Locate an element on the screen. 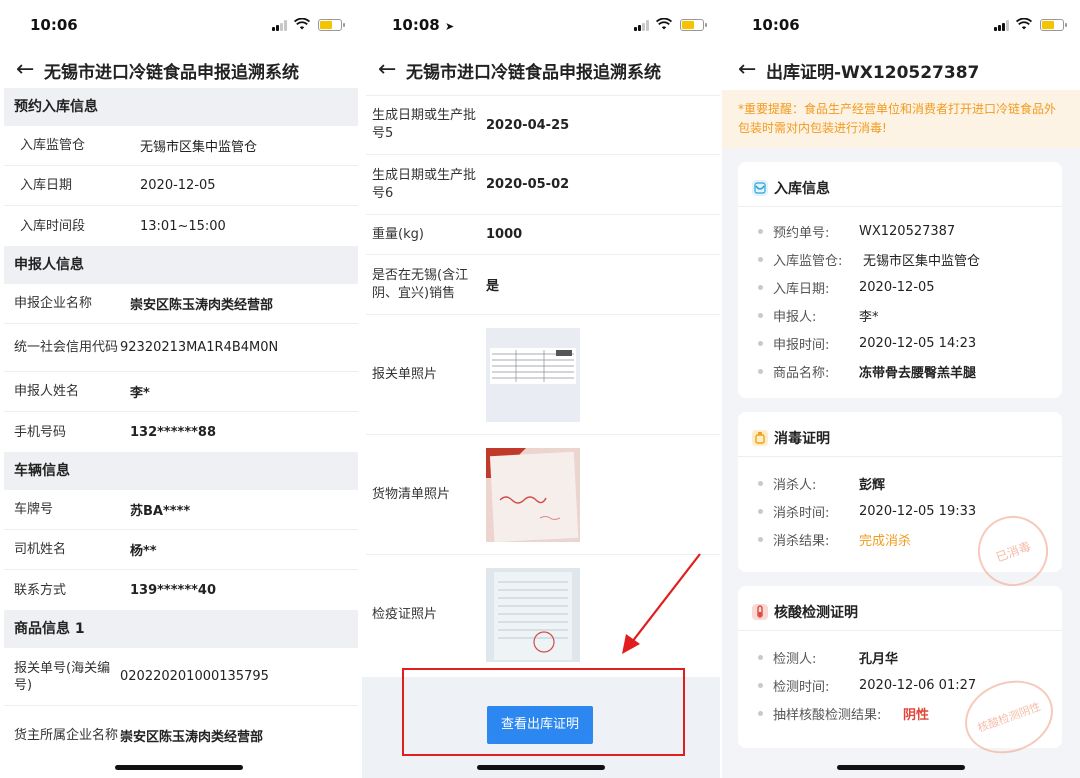 The width and height of the screenshot is (1080, 778). page-title: 出库证明-WX120527387 is located at coordinates (873, 73).